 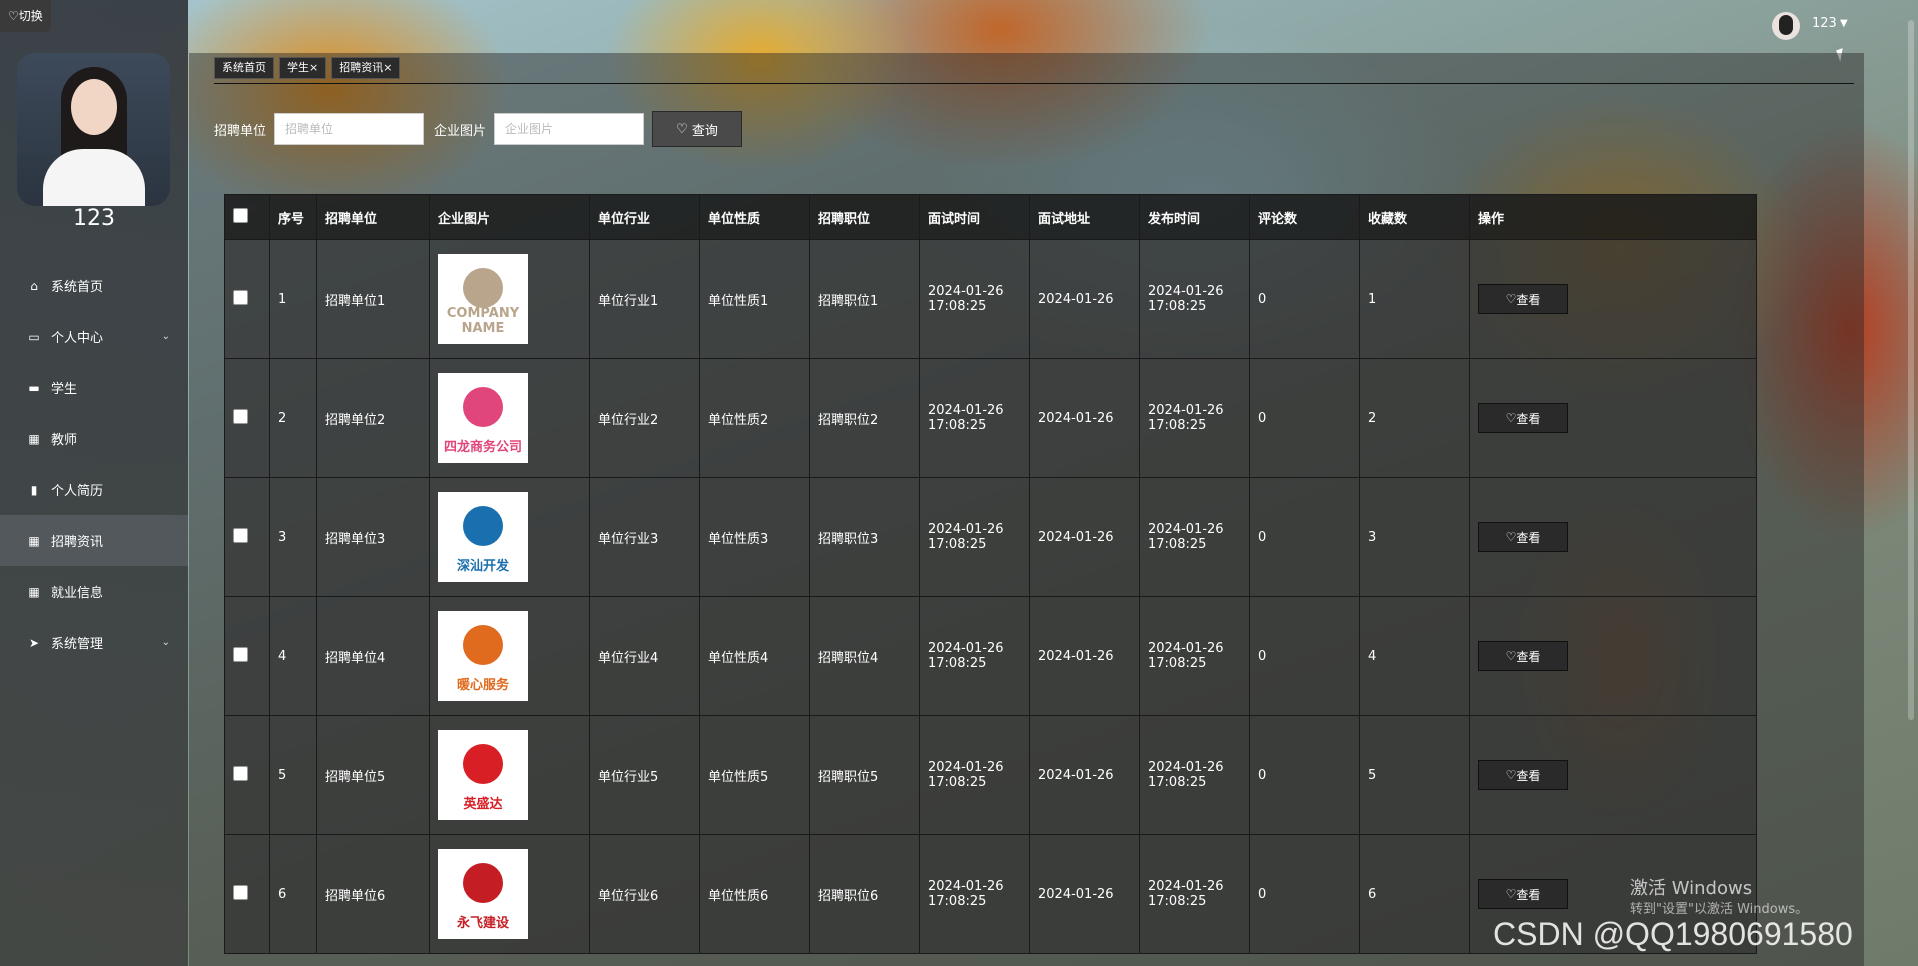 I want to click on logo-cell: 永飞建设, so click(x=509, y=894).